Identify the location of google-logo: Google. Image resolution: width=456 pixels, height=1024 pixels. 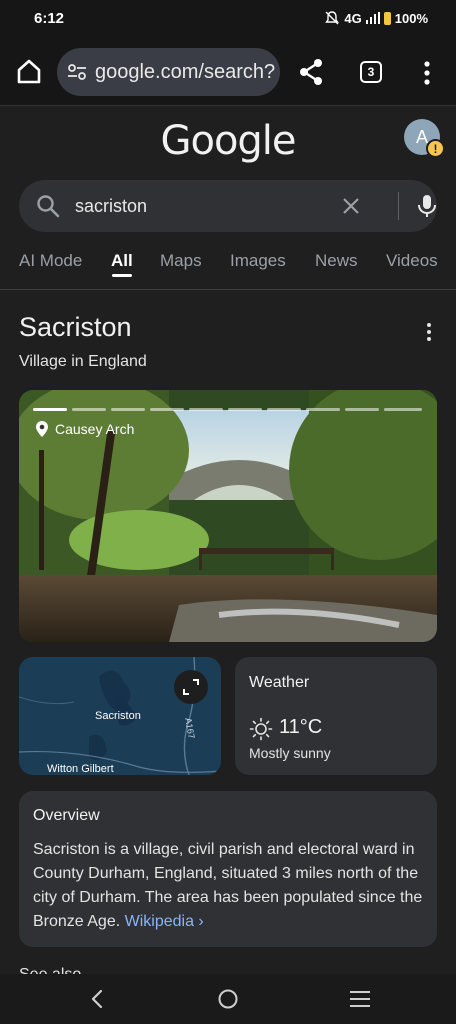
(228, 141).